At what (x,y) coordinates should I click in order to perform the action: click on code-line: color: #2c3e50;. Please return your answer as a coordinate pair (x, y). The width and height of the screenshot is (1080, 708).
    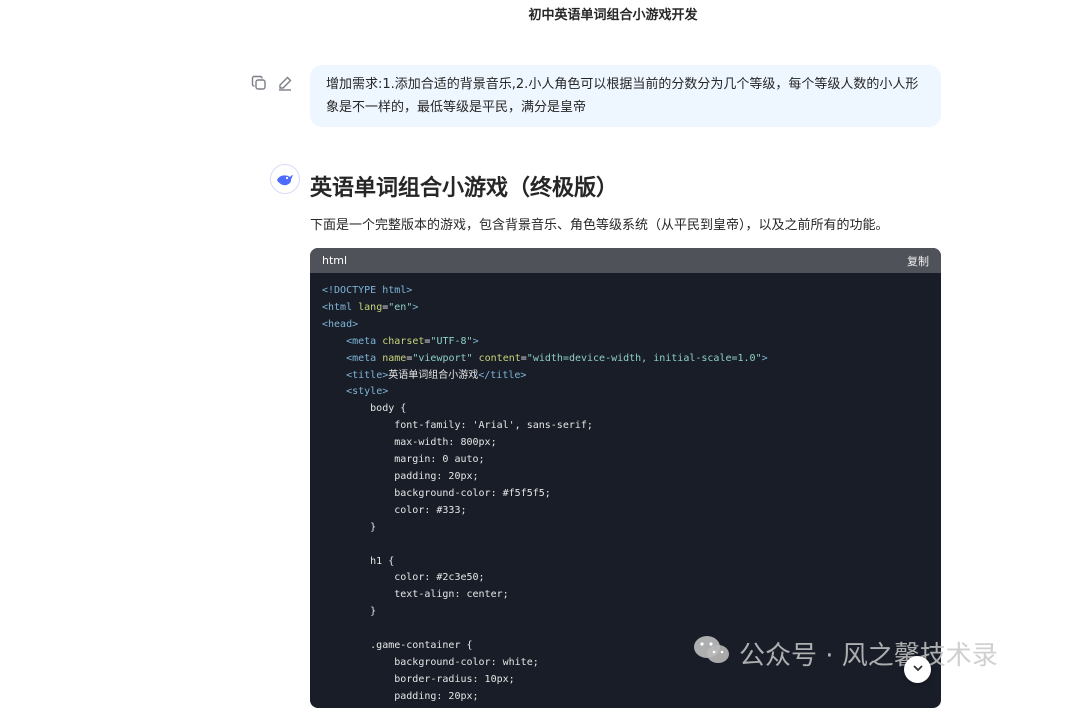
    Looking at the image, I should click on (403, 578).